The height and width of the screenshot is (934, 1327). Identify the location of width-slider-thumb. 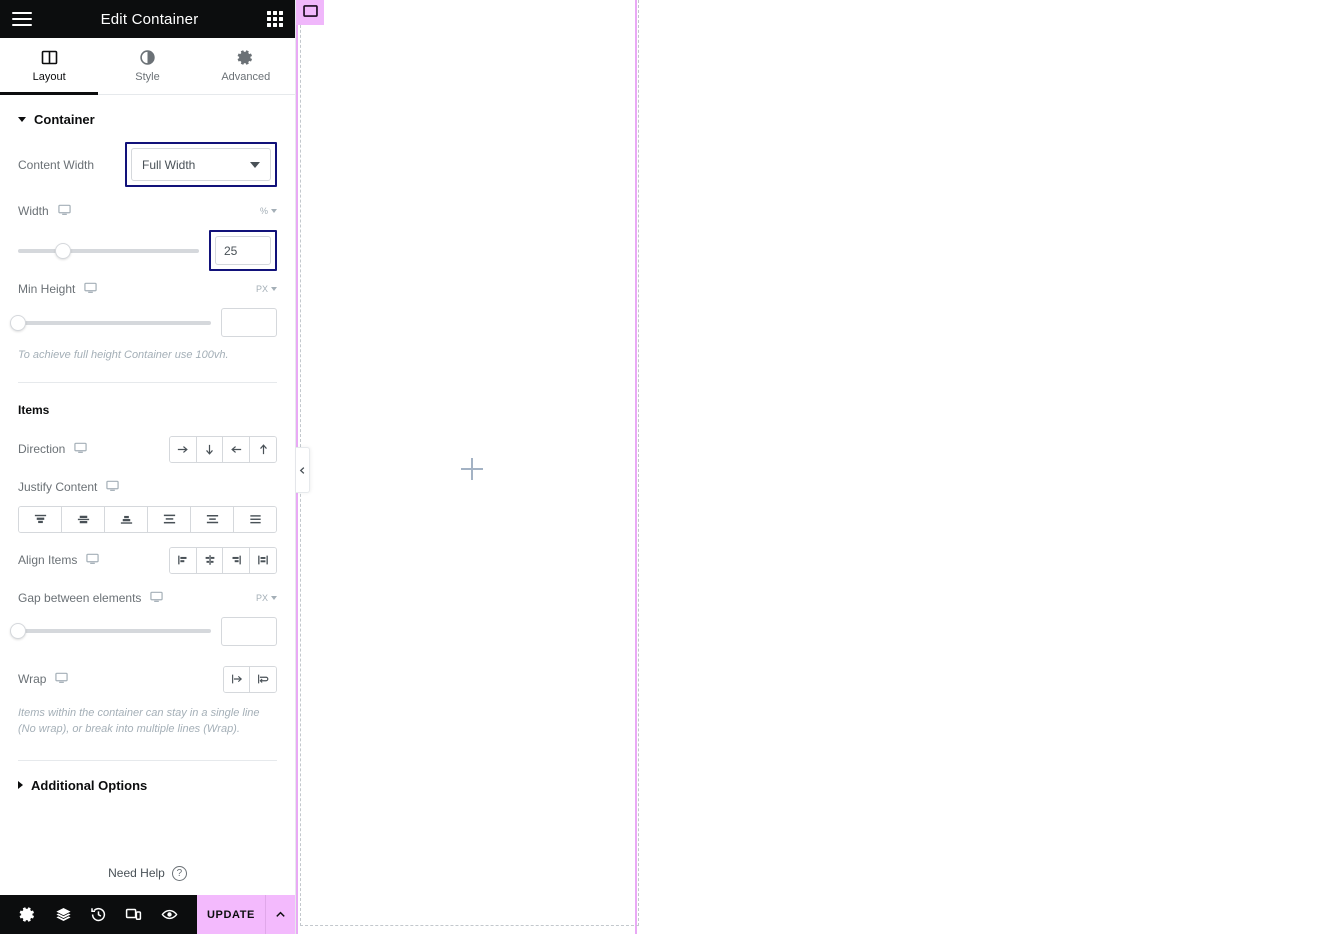
(63, 250).